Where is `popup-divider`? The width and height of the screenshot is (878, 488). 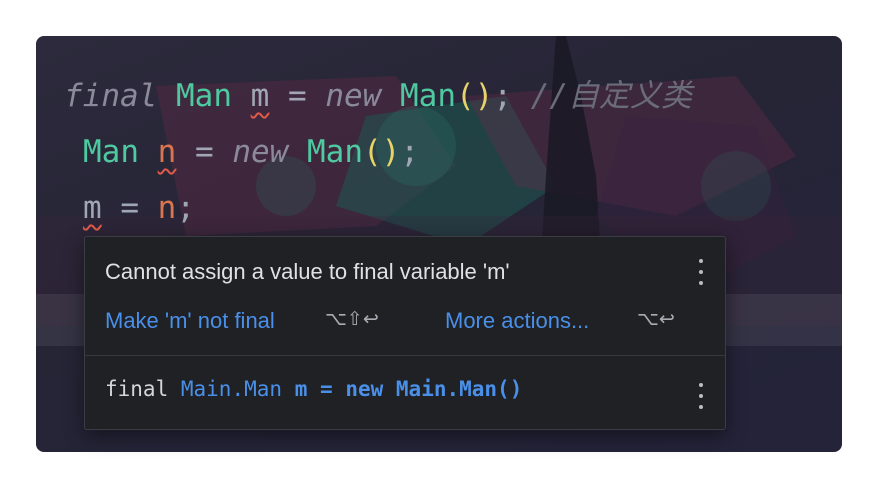 popup-divider is located at coordinates (405, 355).